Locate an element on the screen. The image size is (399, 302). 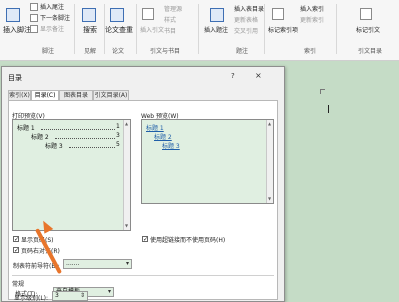
show-notes-button: 显示备注 is located at coordinates (52, 29).